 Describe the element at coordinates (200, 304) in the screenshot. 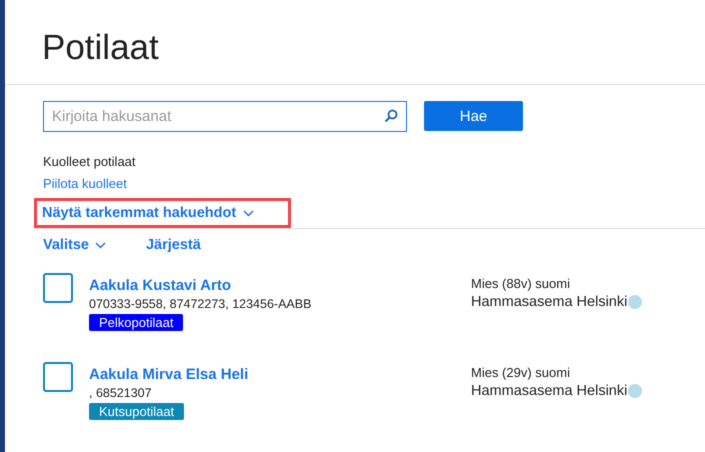

I see `patient-ids: 070333-9558, 87472273, 123456-AABB` at that location.